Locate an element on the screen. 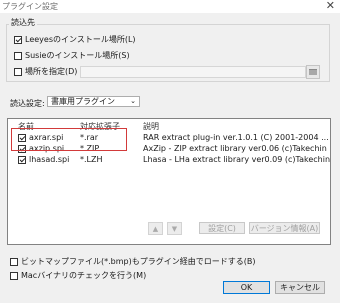 The width and height of the screenshot is (340, 303). susie-install-option: Susieのインストール場所(S) is located at coordinates (72, 55).